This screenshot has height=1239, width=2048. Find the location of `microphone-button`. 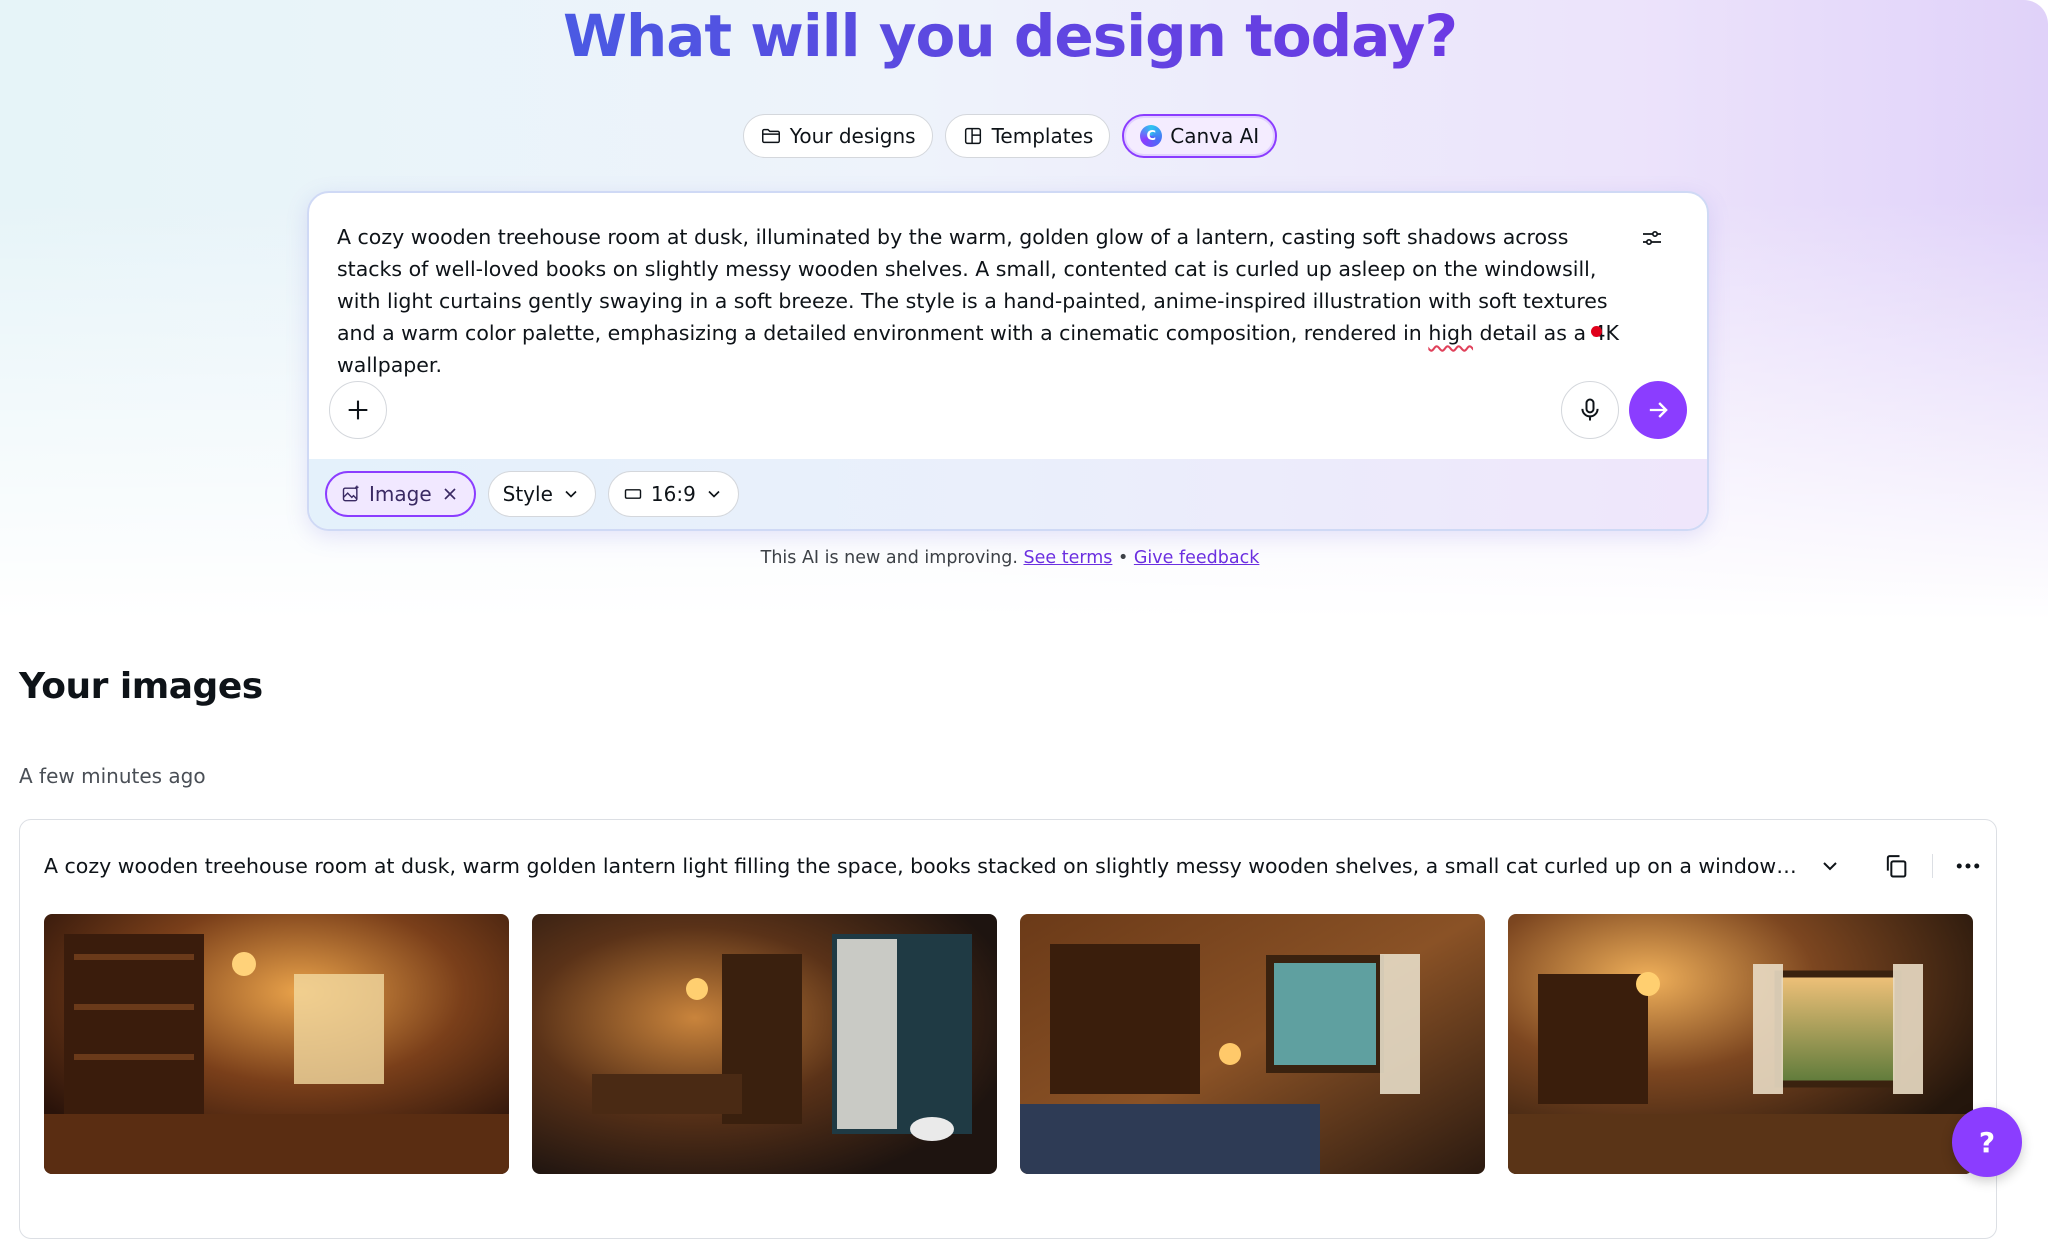

microphone-button is located at coordinates (1590, 410).